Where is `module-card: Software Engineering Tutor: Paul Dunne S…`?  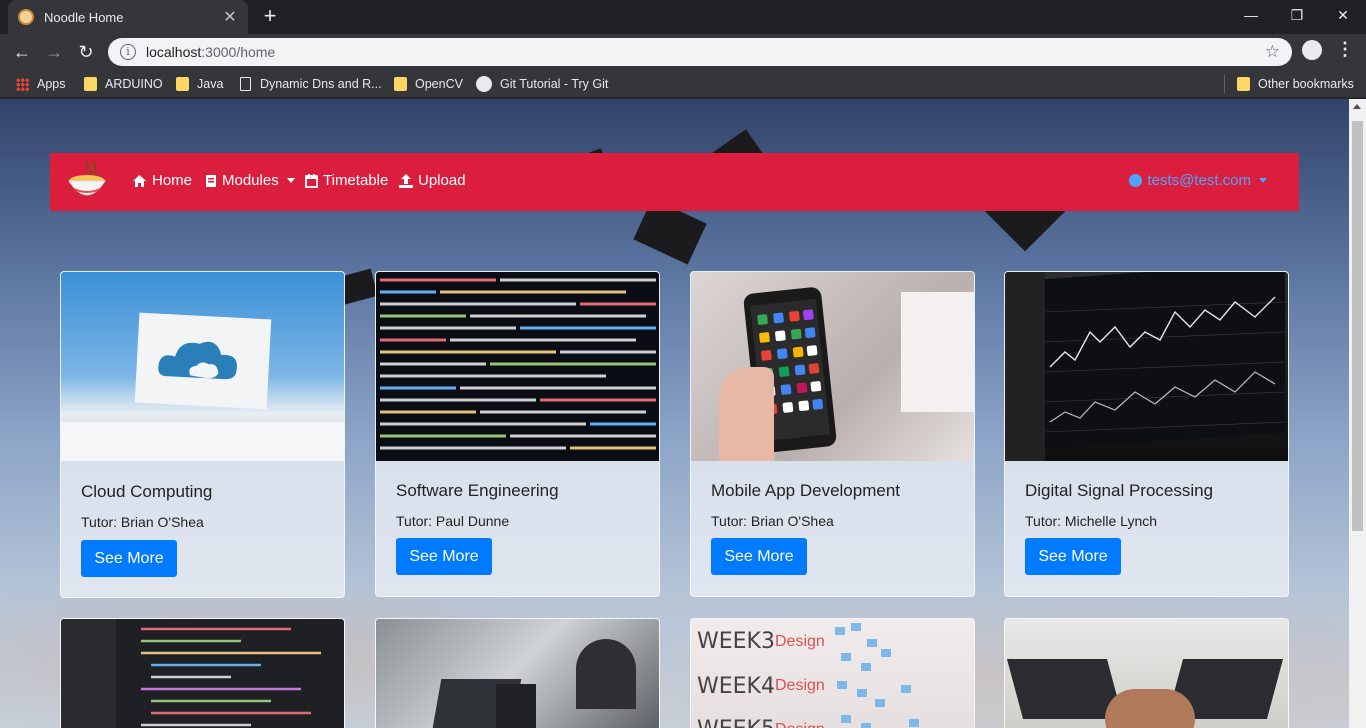
module-card: Software Engineering Tutor: Paul Dunne S… is located at coordinates (517, 434).